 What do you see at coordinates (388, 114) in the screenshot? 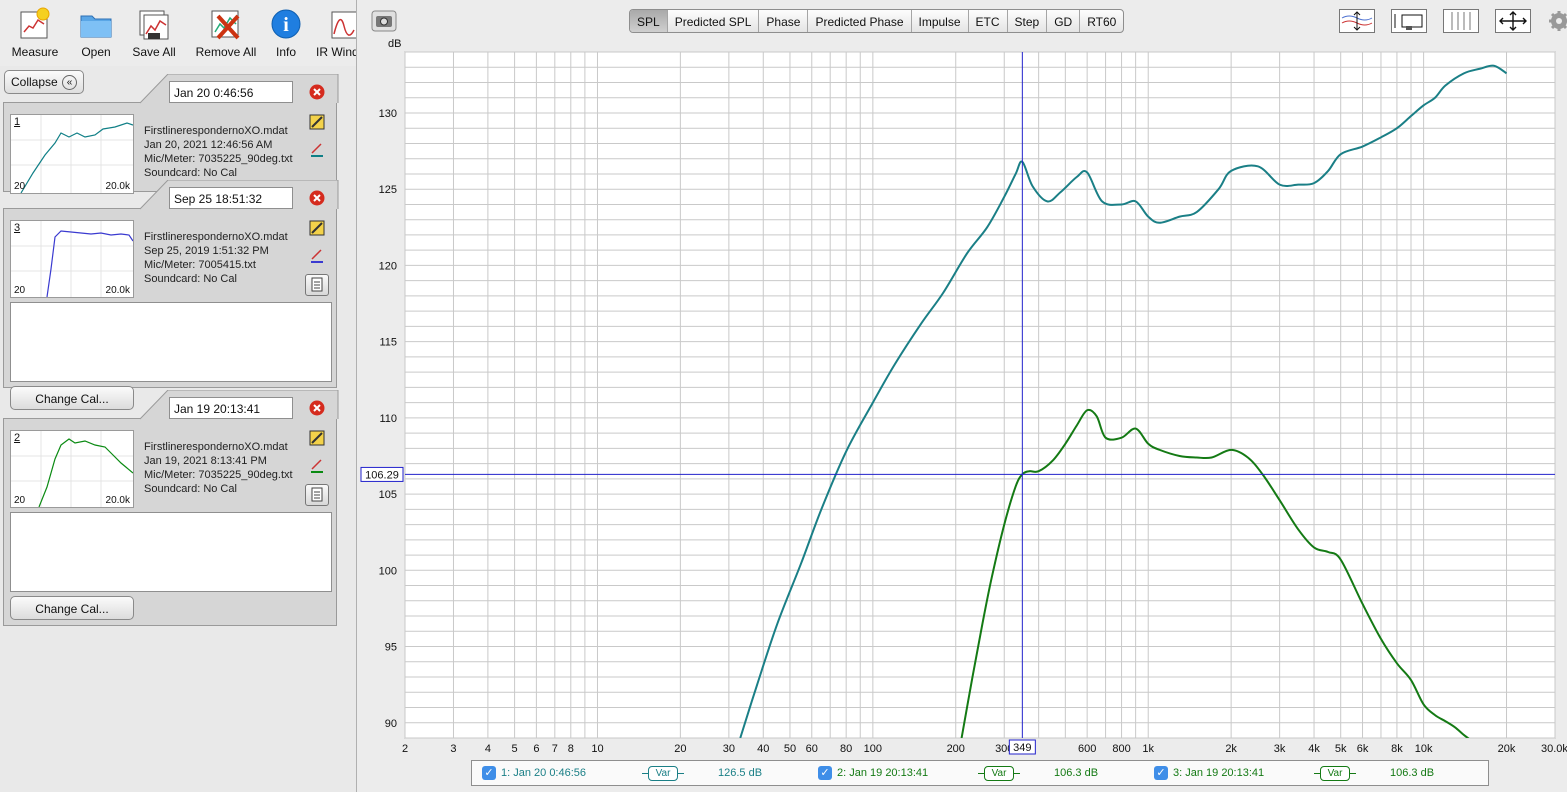
I see `y-tick-label: 130` at bounding box center [388, 114].